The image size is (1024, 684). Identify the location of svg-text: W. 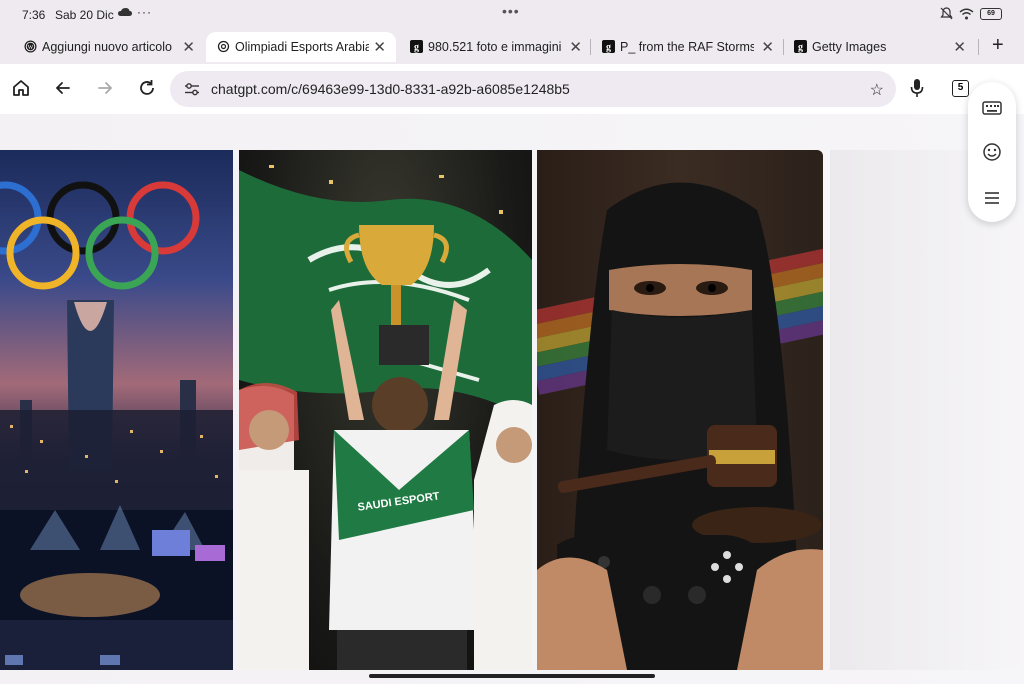
(31, 48).